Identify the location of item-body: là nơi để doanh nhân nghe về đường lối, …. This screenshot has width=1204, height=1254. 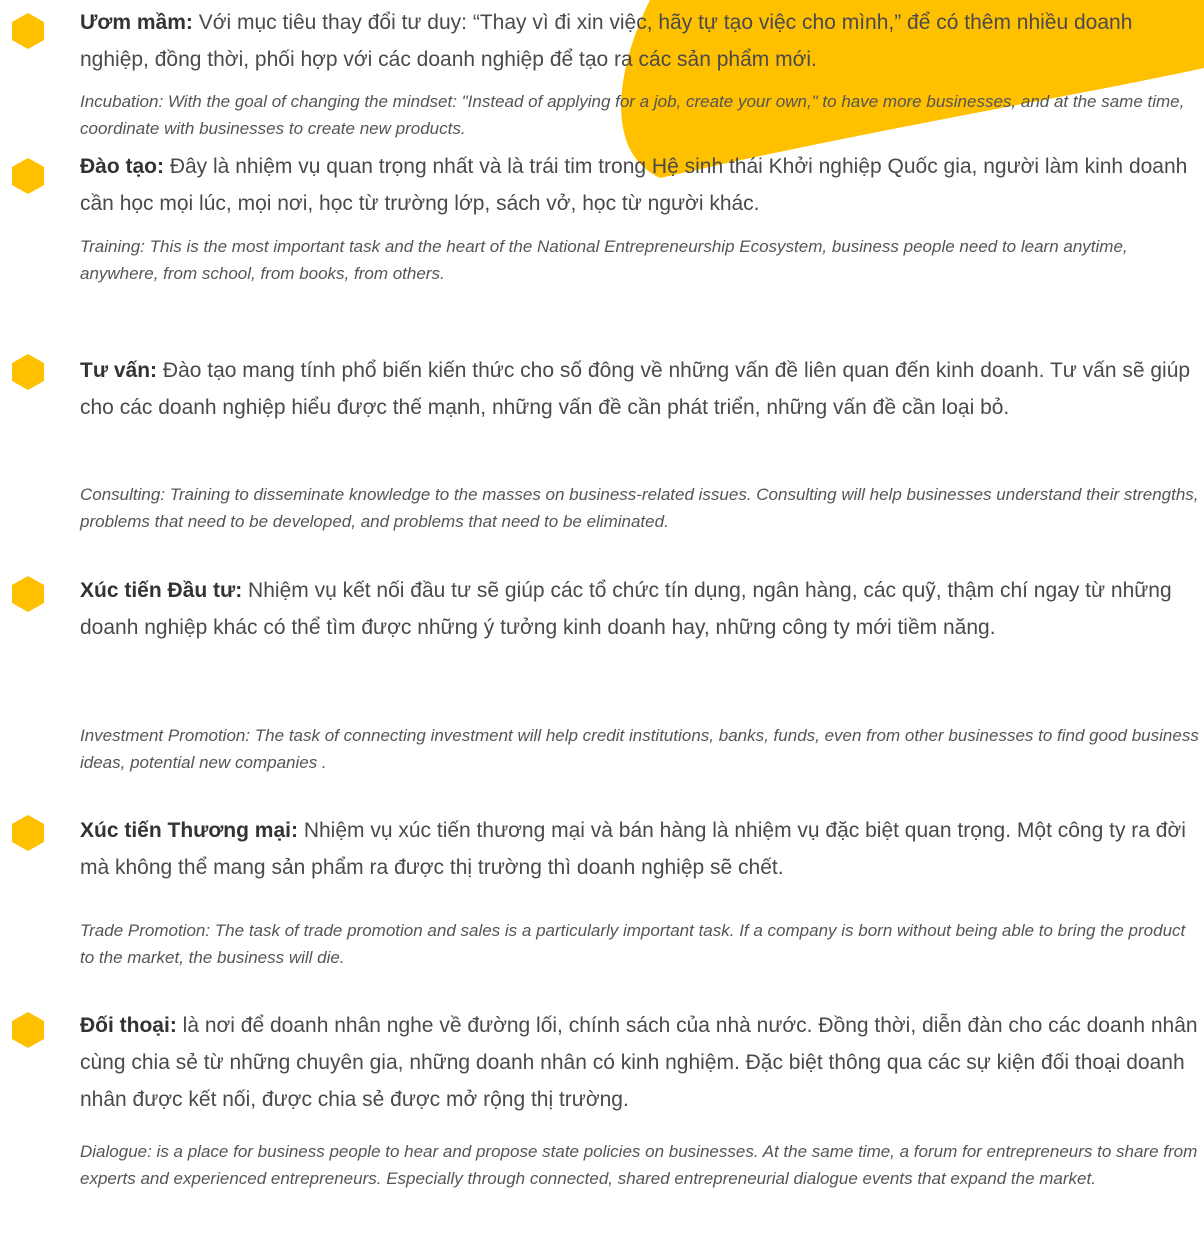
(639, 1062).